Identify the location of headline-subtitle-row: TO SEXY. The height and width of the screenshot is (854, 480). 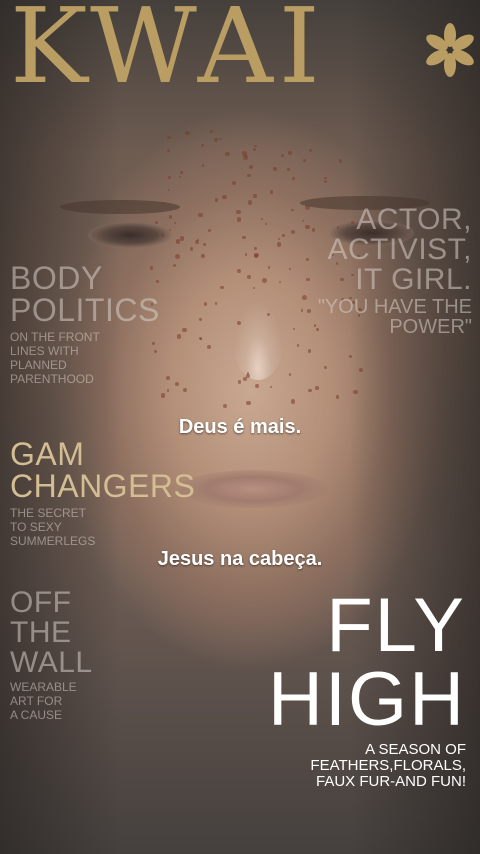
(36, 527).